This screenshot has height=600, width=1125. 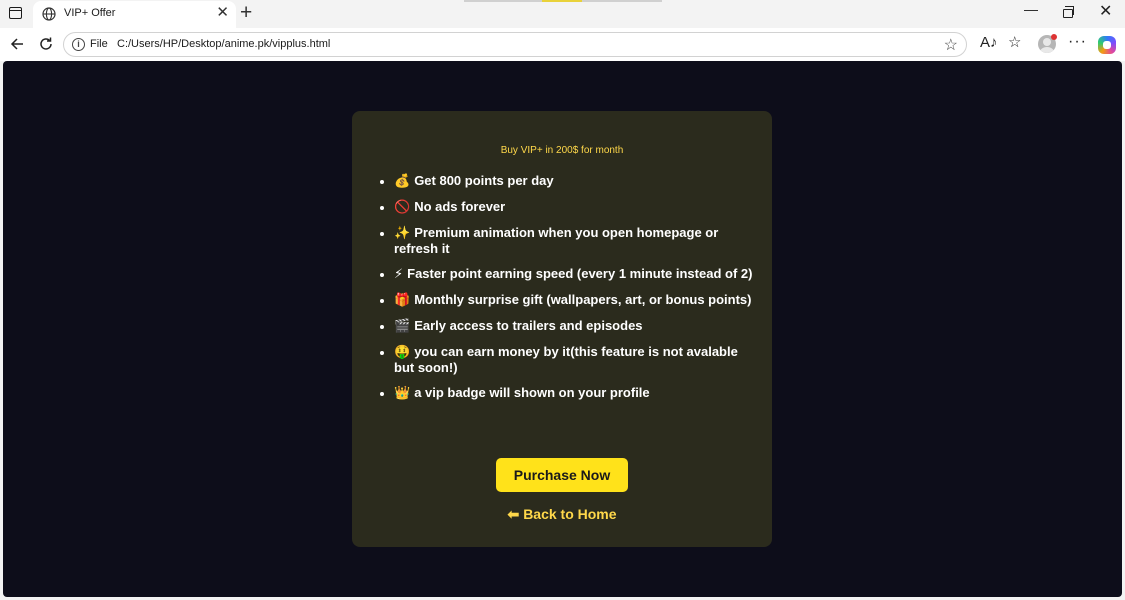 I want to click on back-to-home-link: ⬅ Back to Home, so click(x=562, y=514).